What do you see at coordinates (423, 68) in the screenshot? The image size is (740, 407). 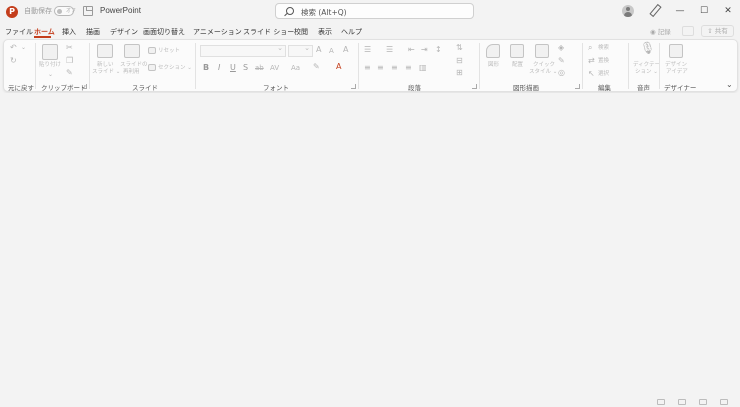 I see `columns-icon: ▥` at bounding box center [423, 68].